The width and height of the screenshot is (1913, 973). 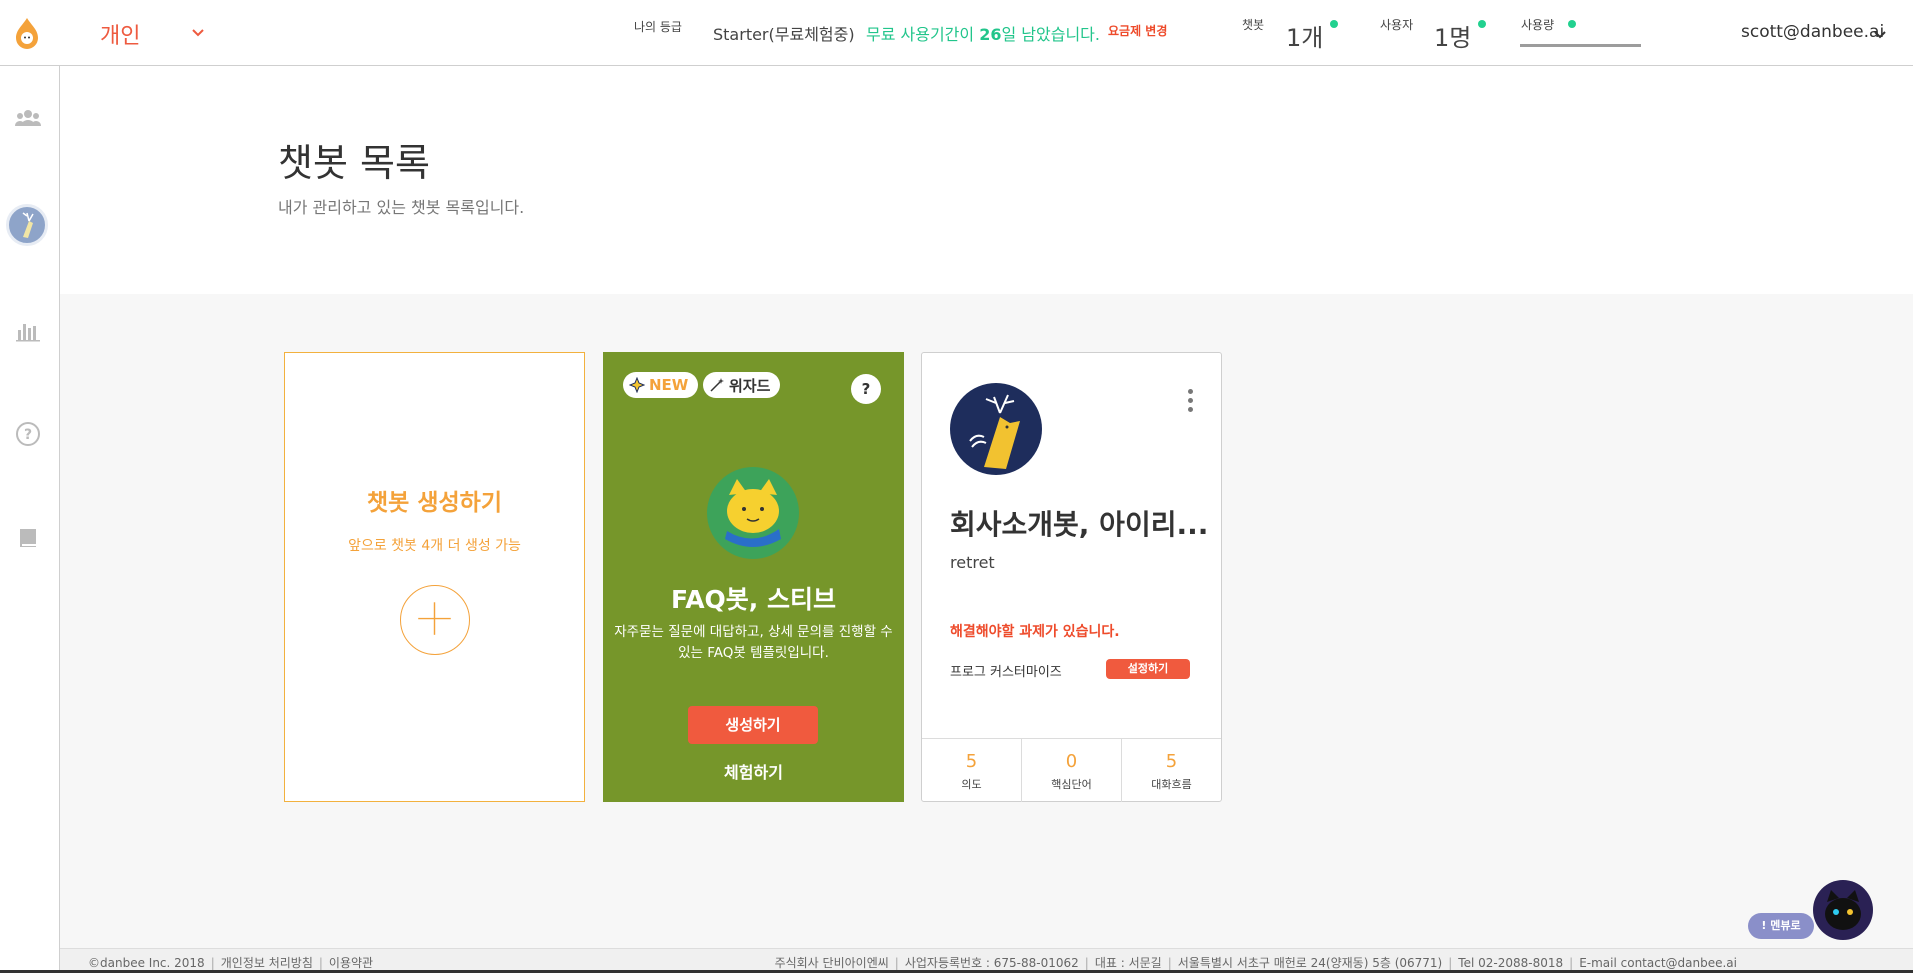 I want to click on trial-suffix: 일 남았습니다., so click(x=1050, y=34).